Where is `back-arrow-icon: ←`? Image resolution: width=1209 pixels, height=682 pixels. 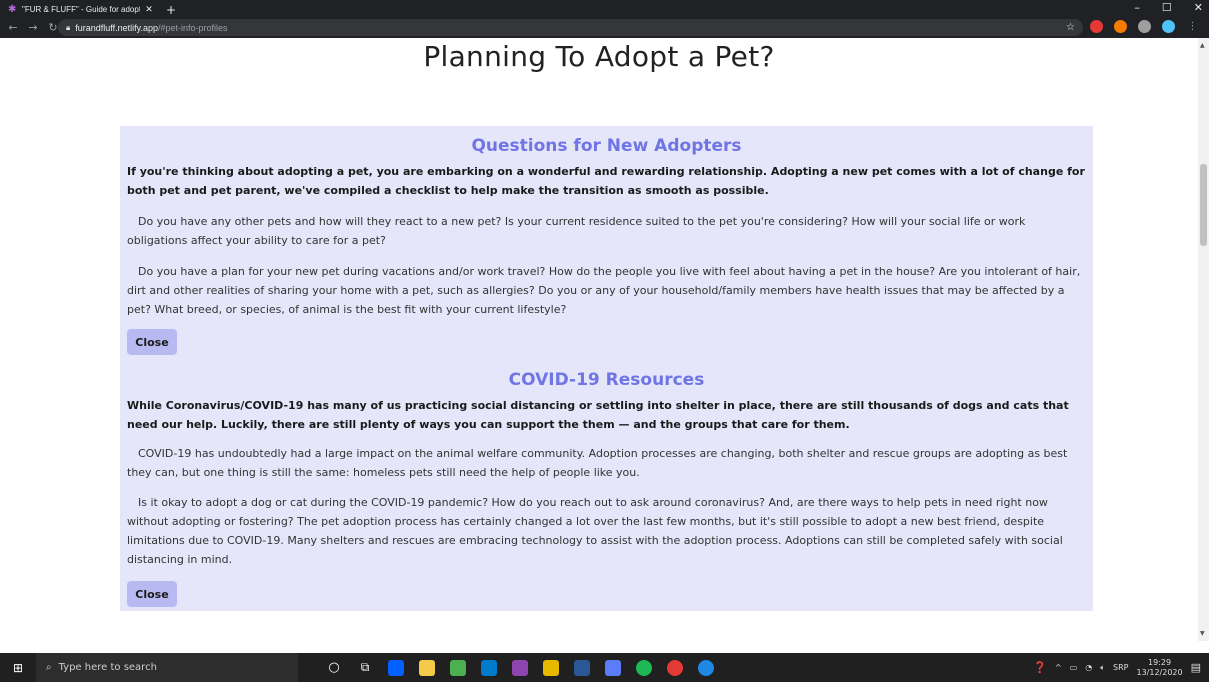 back-arrow-icon: ← is located at coordinates (13, 27).